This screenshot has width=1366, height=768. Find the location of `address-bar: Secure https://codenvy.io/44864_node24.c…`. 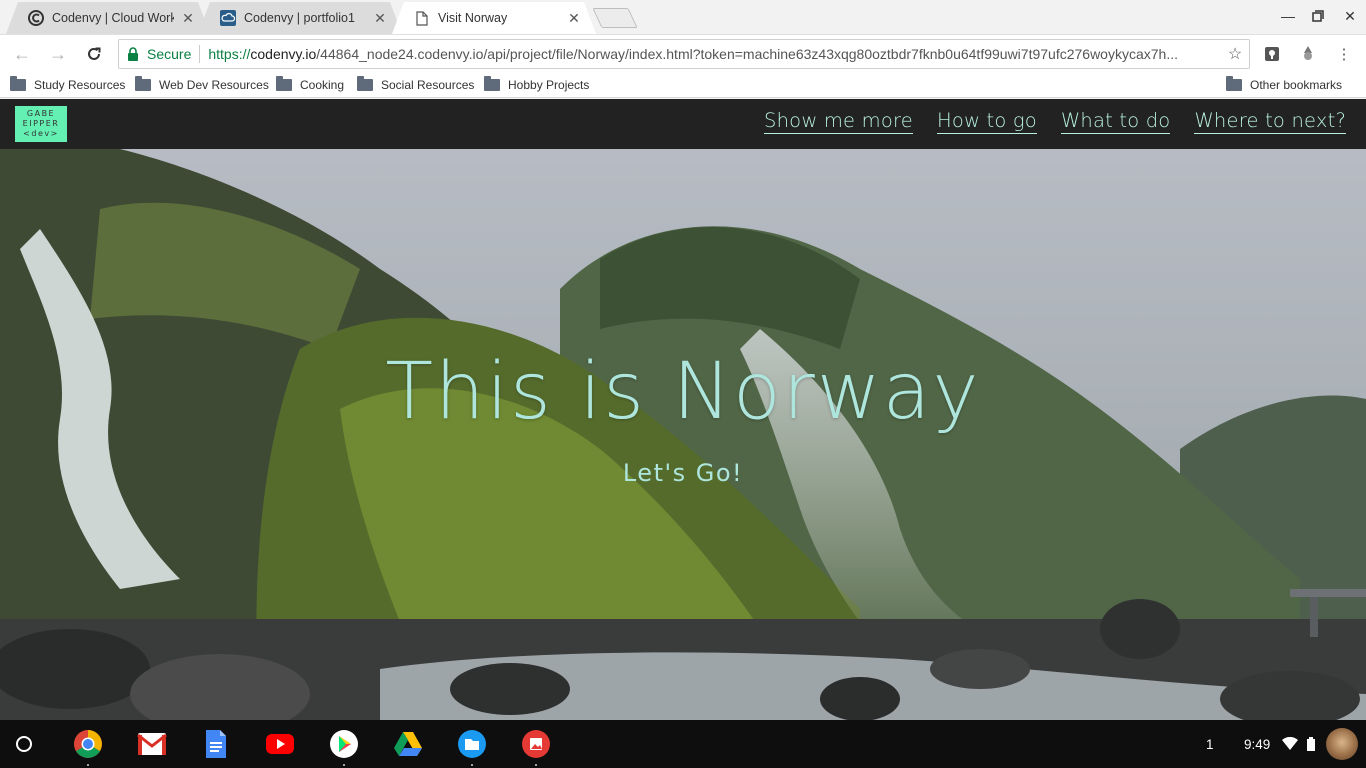

address-bar: Secure https://codenvy.io/44864_node24.c… is located at coordinates (684, 54).